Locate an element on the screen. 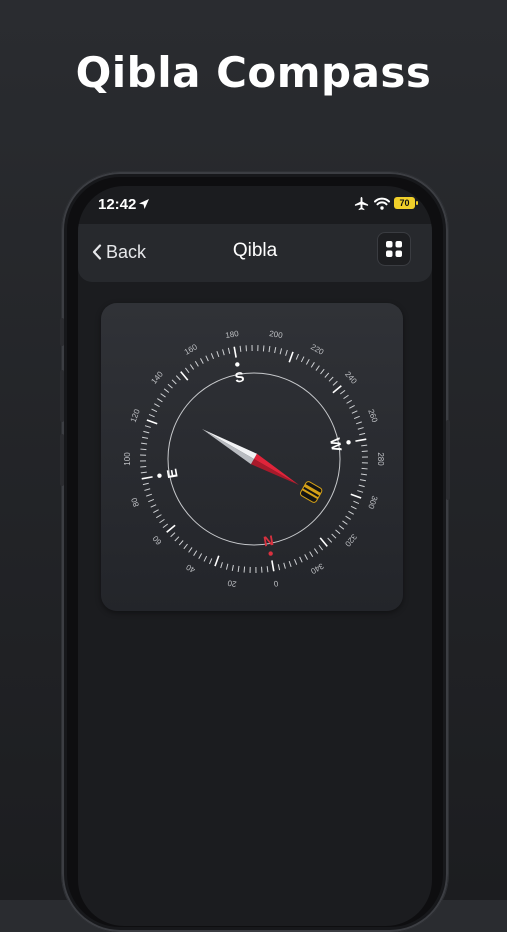 The height and width of the screenshot is (932, 507). grid-menu-button is located at coordinates (394, 249).